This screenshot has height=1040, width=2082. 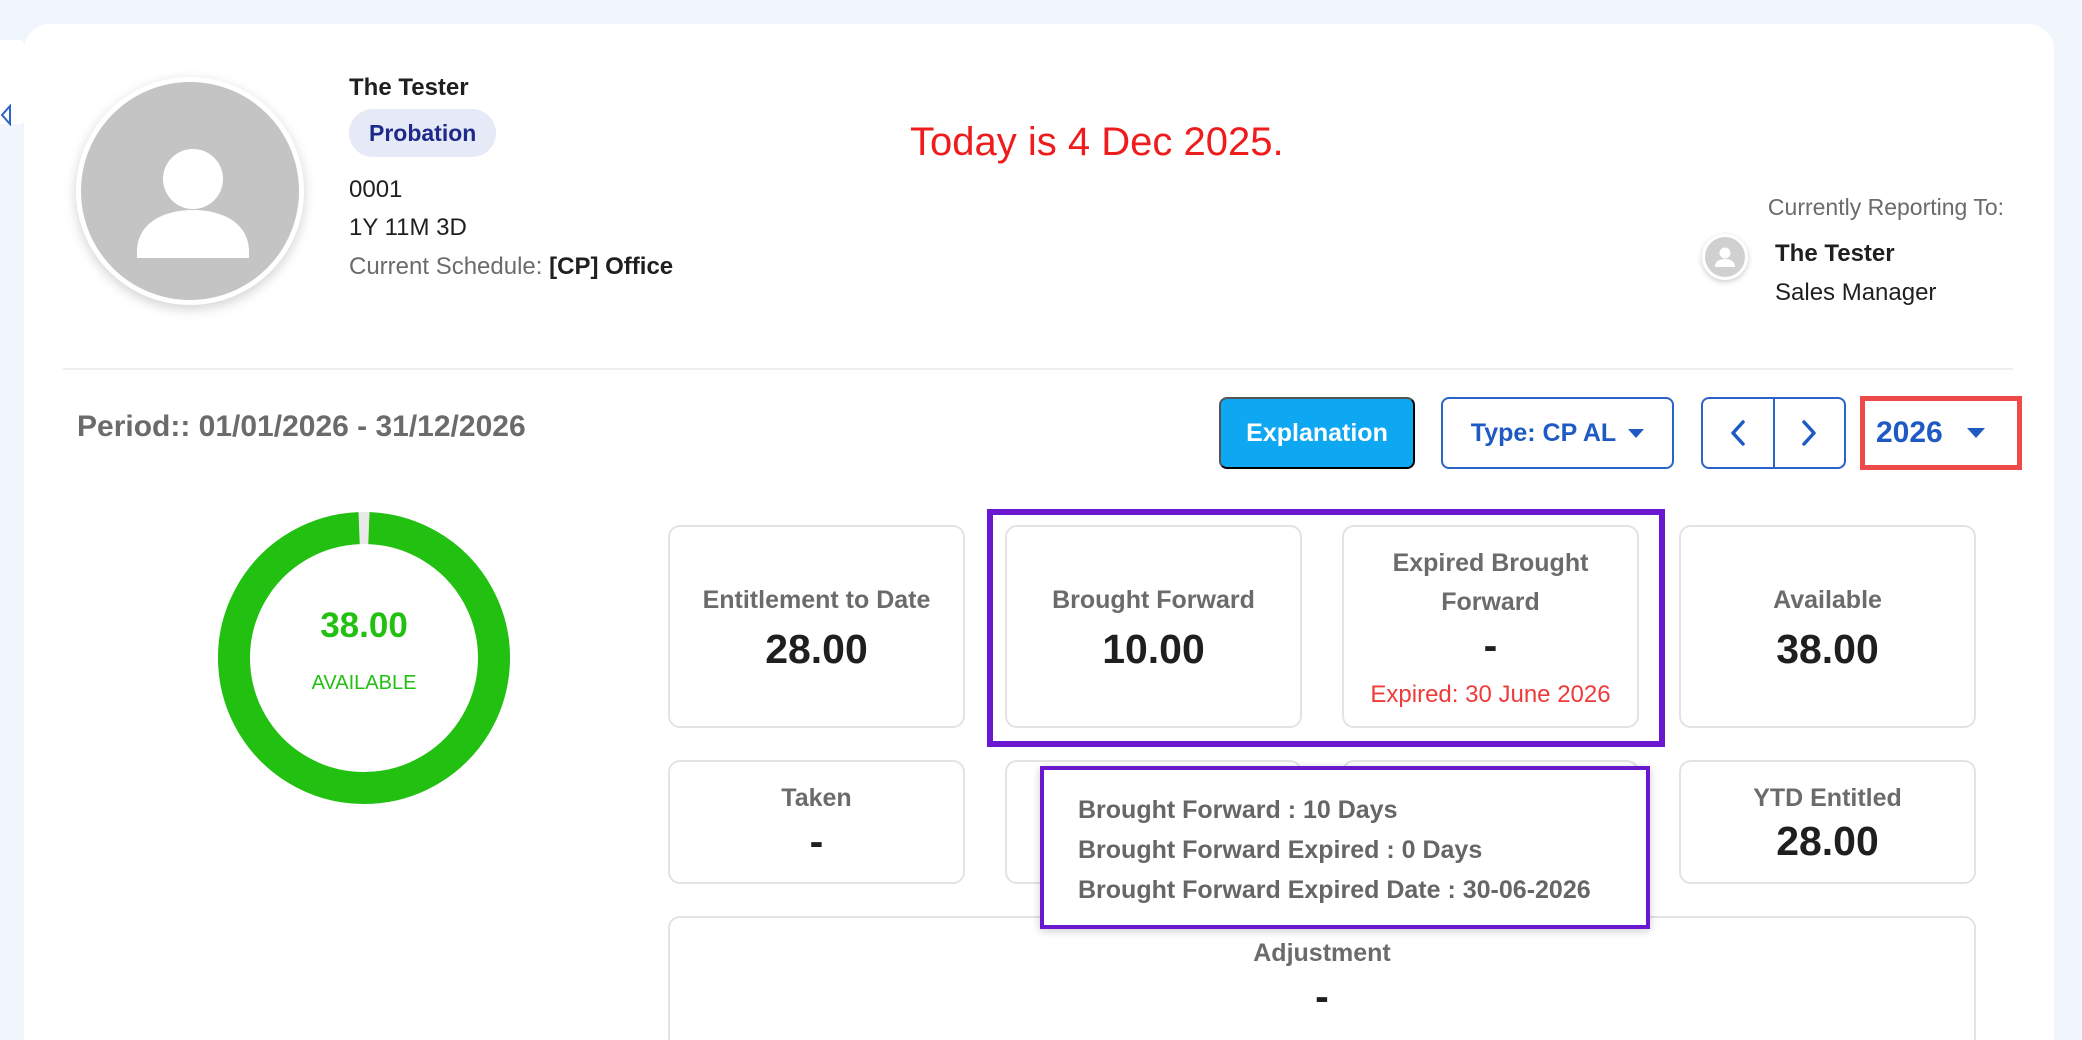 What do you see at coordinates (1909, 432) in the screenshot?
I see `year-label: 2026` at bounding box center [1909, 432].